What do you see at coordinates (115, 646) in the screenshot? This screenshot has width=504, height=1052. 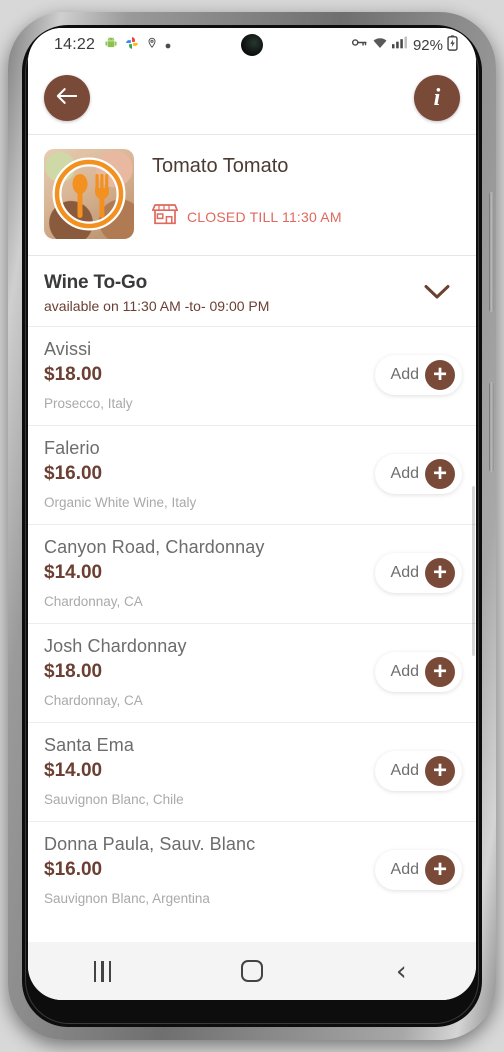 I see `menu-item-name: Josh Chardonnay` at bounding box center [115, 646].